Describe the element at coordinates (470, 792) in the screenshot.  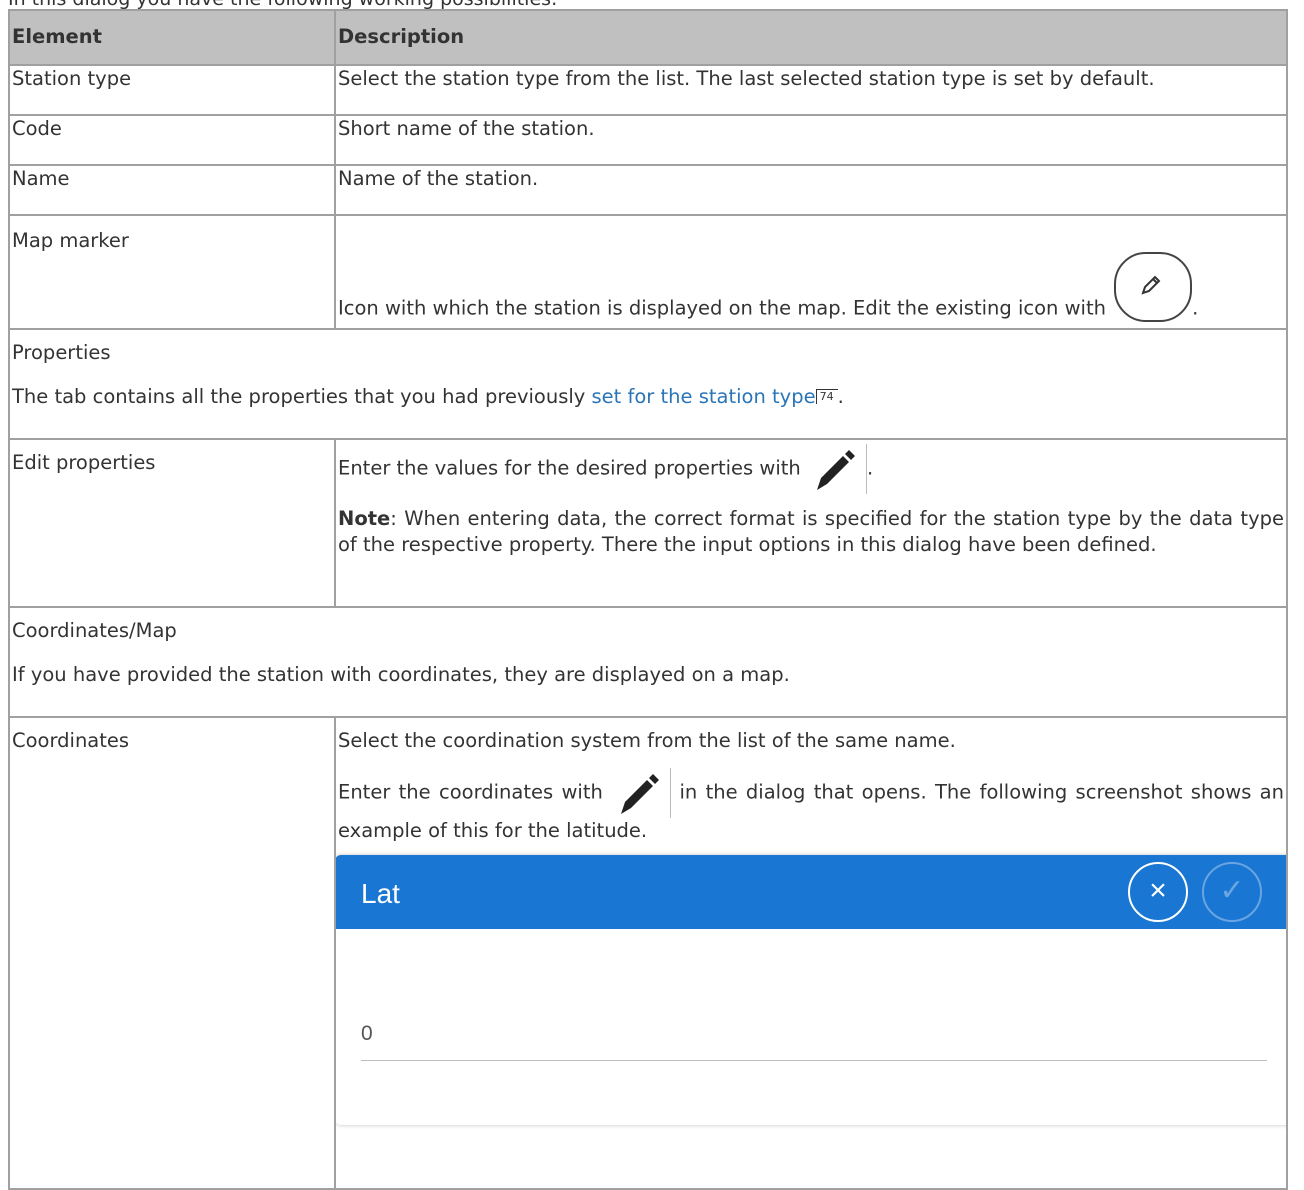
I see `coordinates-text-2-before: Enter the coordinates with` at that location.